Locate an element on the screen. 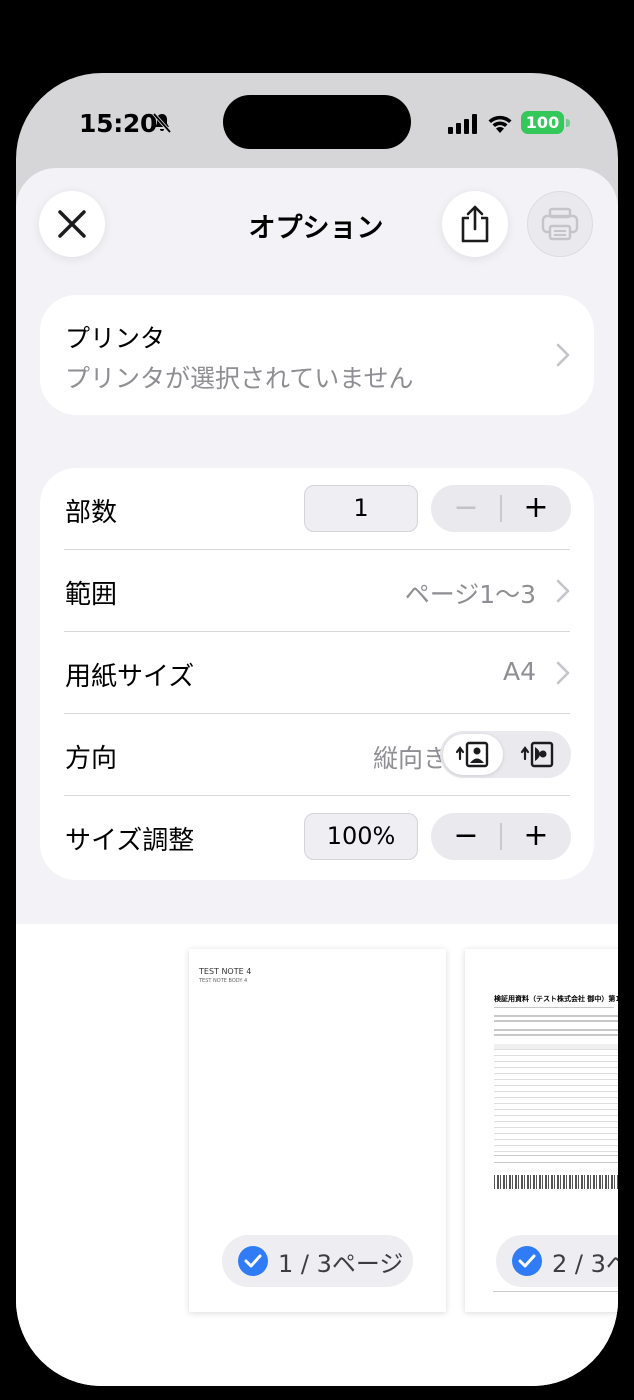  close-button is located at coordinates (72, 224).